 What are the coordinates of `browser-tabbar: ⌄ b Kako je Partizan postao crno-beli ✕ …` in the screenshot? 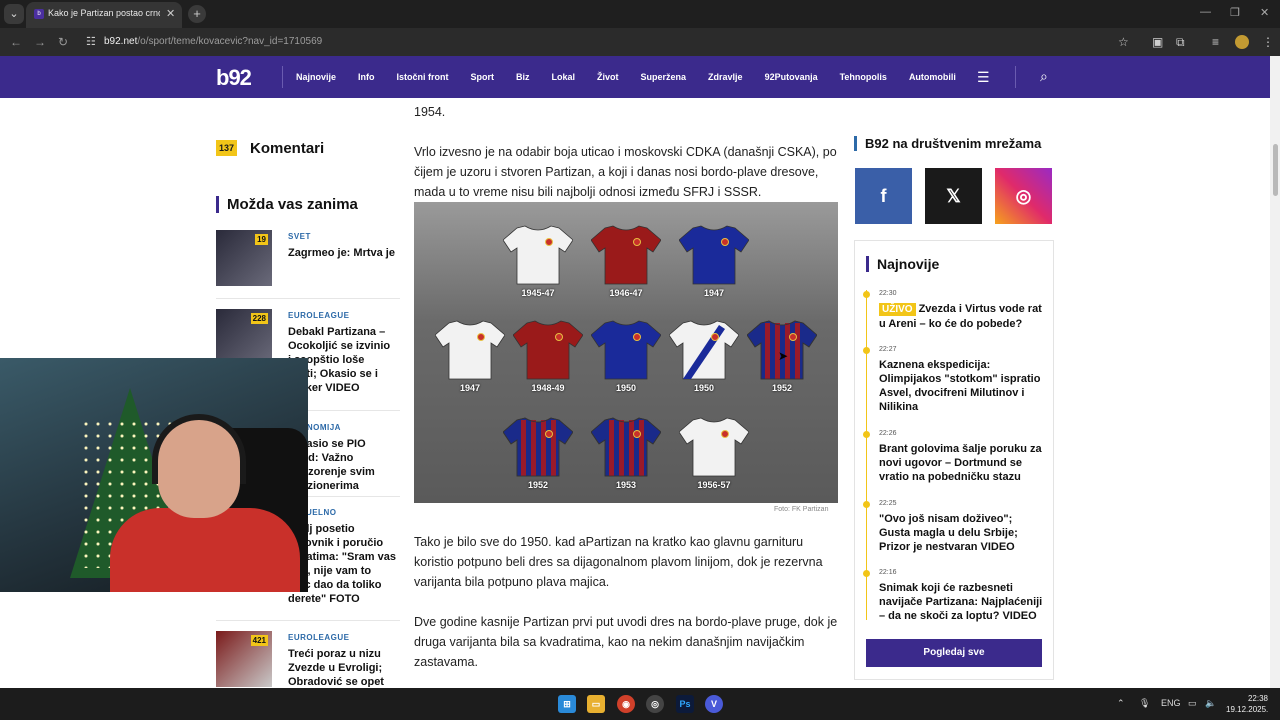 It's located at (640, 14).